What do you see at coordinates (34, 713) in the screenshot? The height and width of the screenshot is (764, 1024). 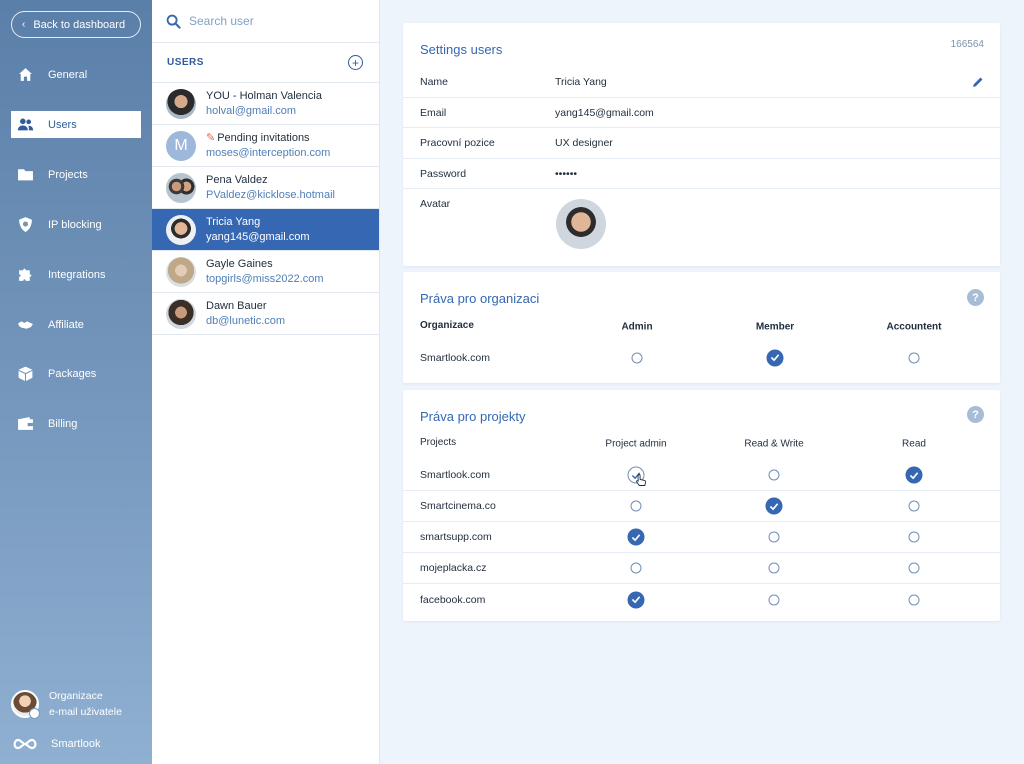 I see `settings-badge-icon` at bounding box center [34, 713].